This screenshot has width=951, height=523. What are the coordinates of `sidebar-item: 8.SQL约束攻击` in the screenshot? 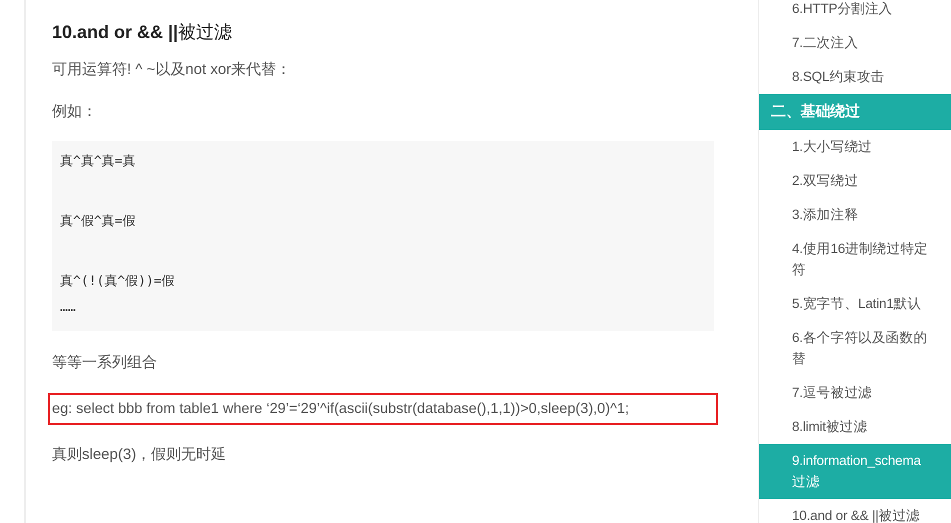 It's located at (855, 77).